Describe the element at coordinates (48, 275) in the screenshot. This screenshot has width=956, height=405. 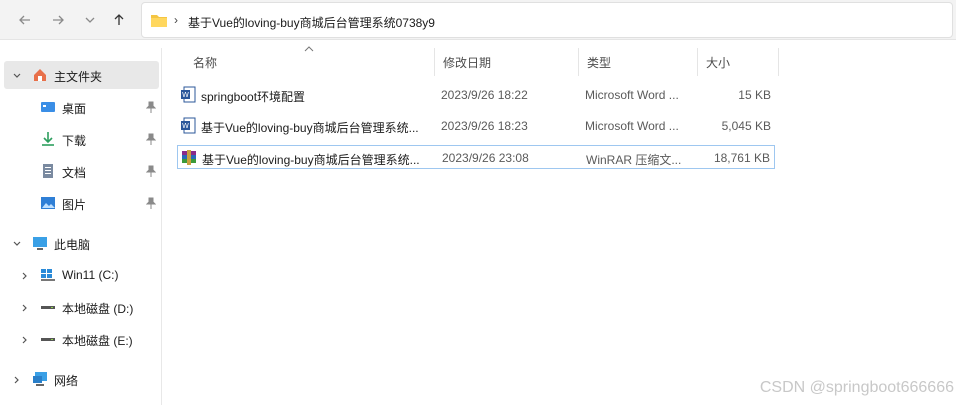
I see `windows-drive-icon` at that location.